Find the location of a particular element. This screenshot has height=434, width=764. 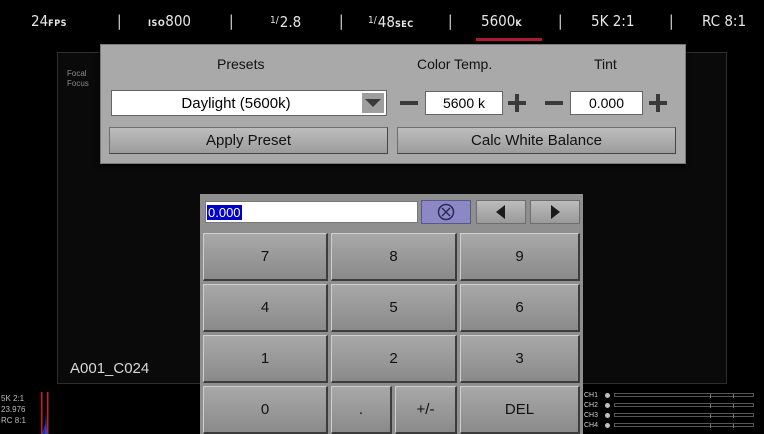

key-decimal: . is located at coordinates (361, 410).